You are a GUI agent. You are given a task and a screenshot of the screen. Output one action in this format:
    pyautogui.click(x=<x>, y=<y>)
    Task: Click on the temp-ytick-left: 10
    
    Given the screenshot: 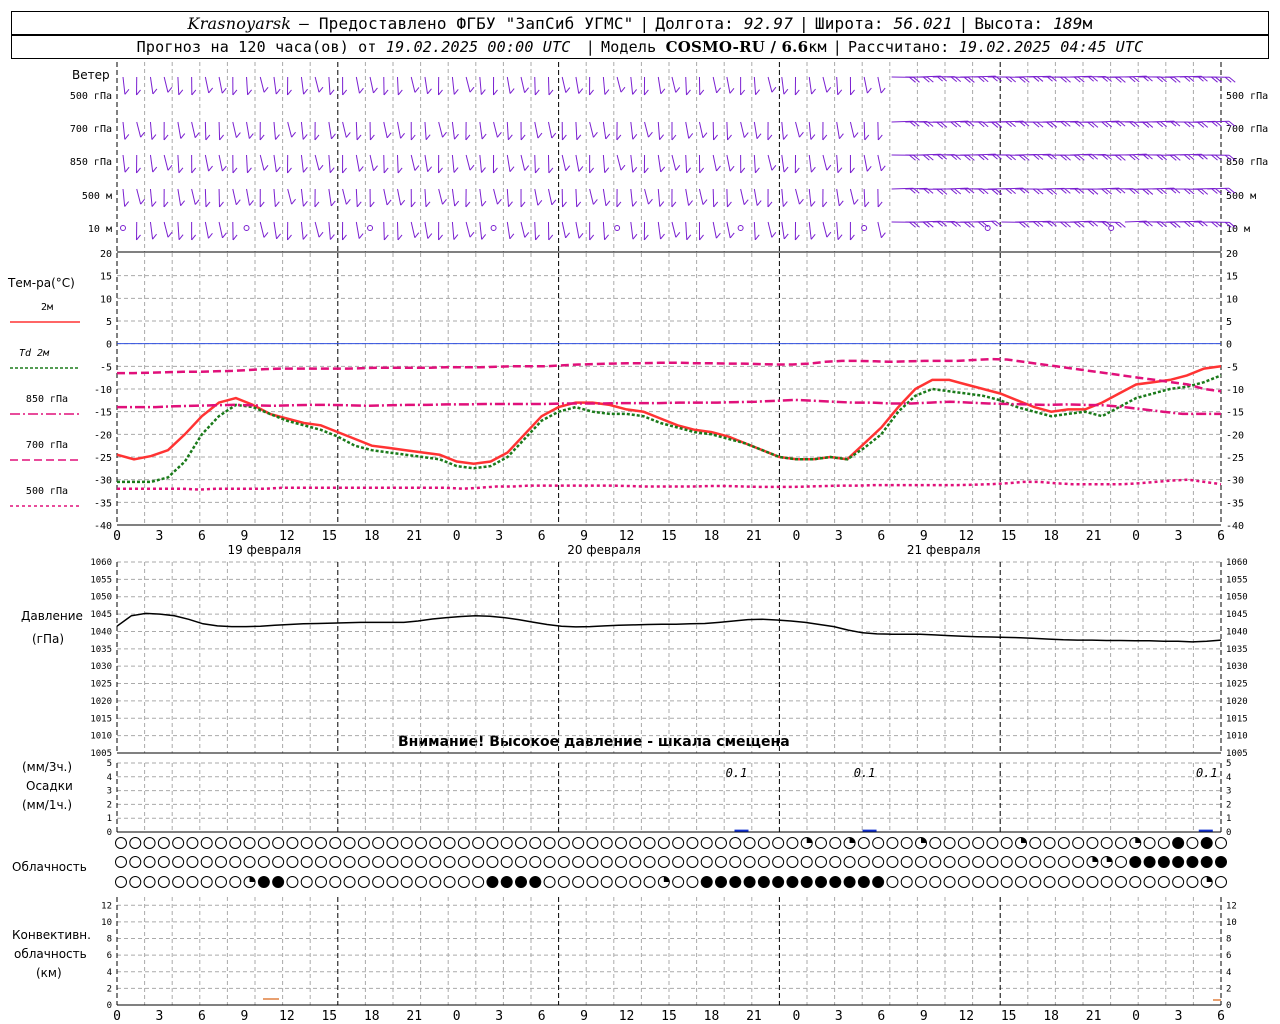 What is the action you would take?
    pyautogui.click(x=106, y=299)
    